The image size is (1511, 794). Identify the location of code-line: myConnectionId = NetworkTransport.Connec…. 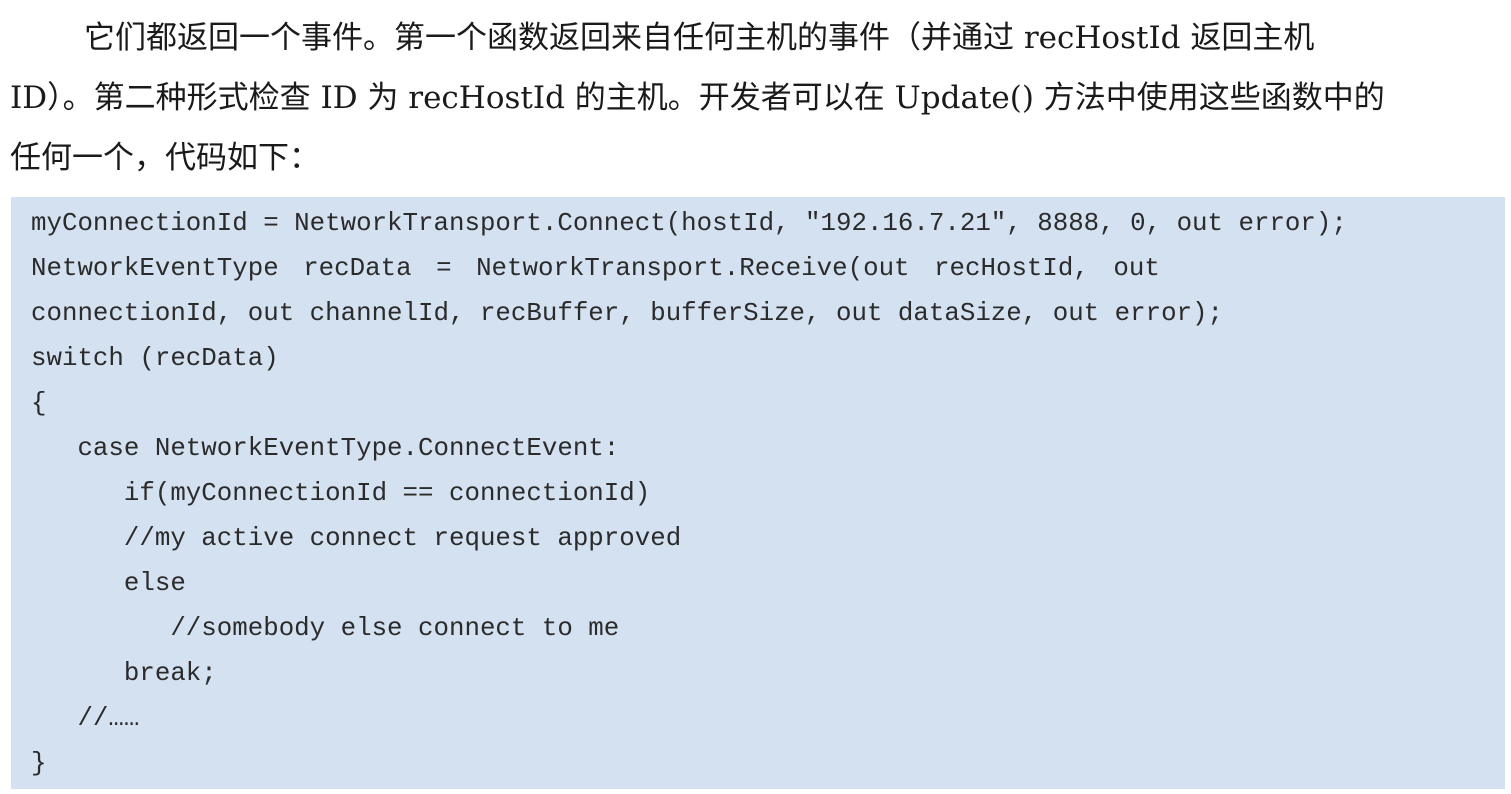
(689, 223).